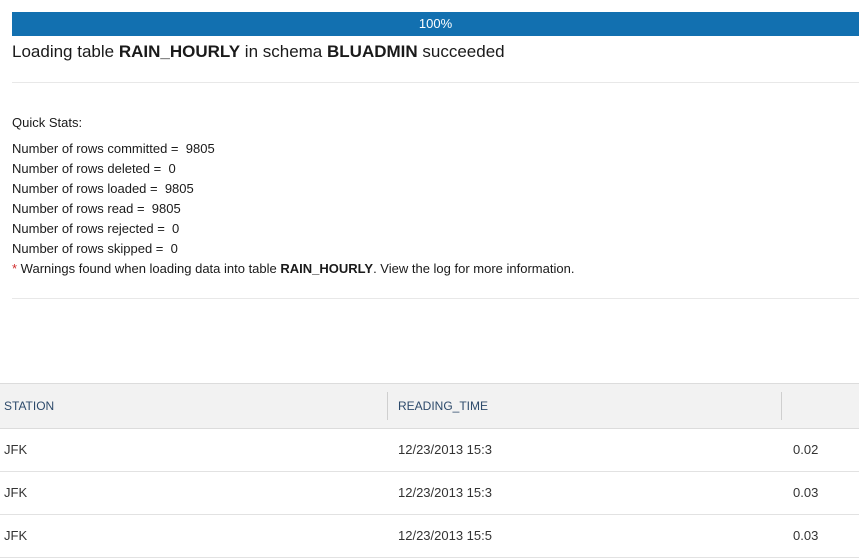  I want to click on stat-rows-loaded: Number of rows loaded = 9805, so click(103, 188).